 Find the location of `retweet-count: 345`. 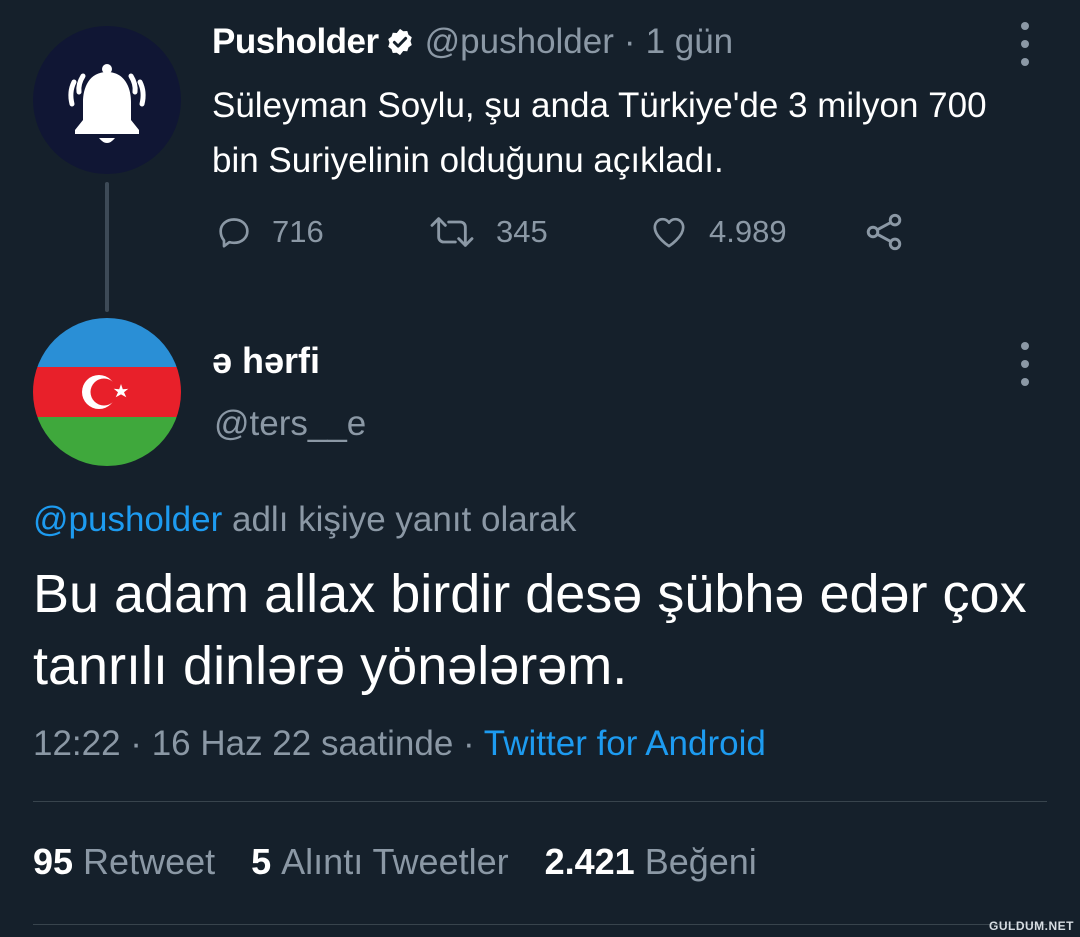

retweet-count: 345 is located at coordinates (522, 231).